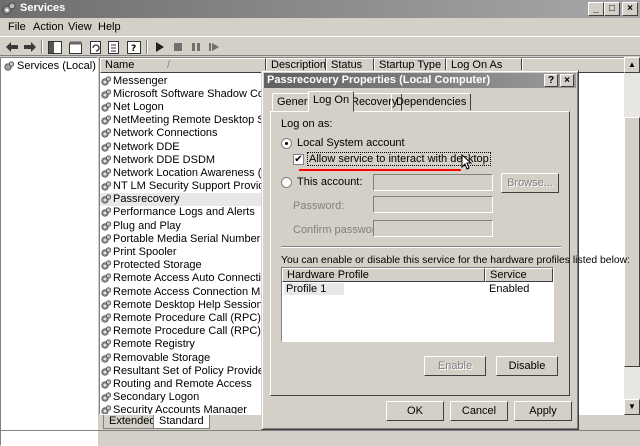  I want to click on service-row: Secondary Logon, so click(181, 397).